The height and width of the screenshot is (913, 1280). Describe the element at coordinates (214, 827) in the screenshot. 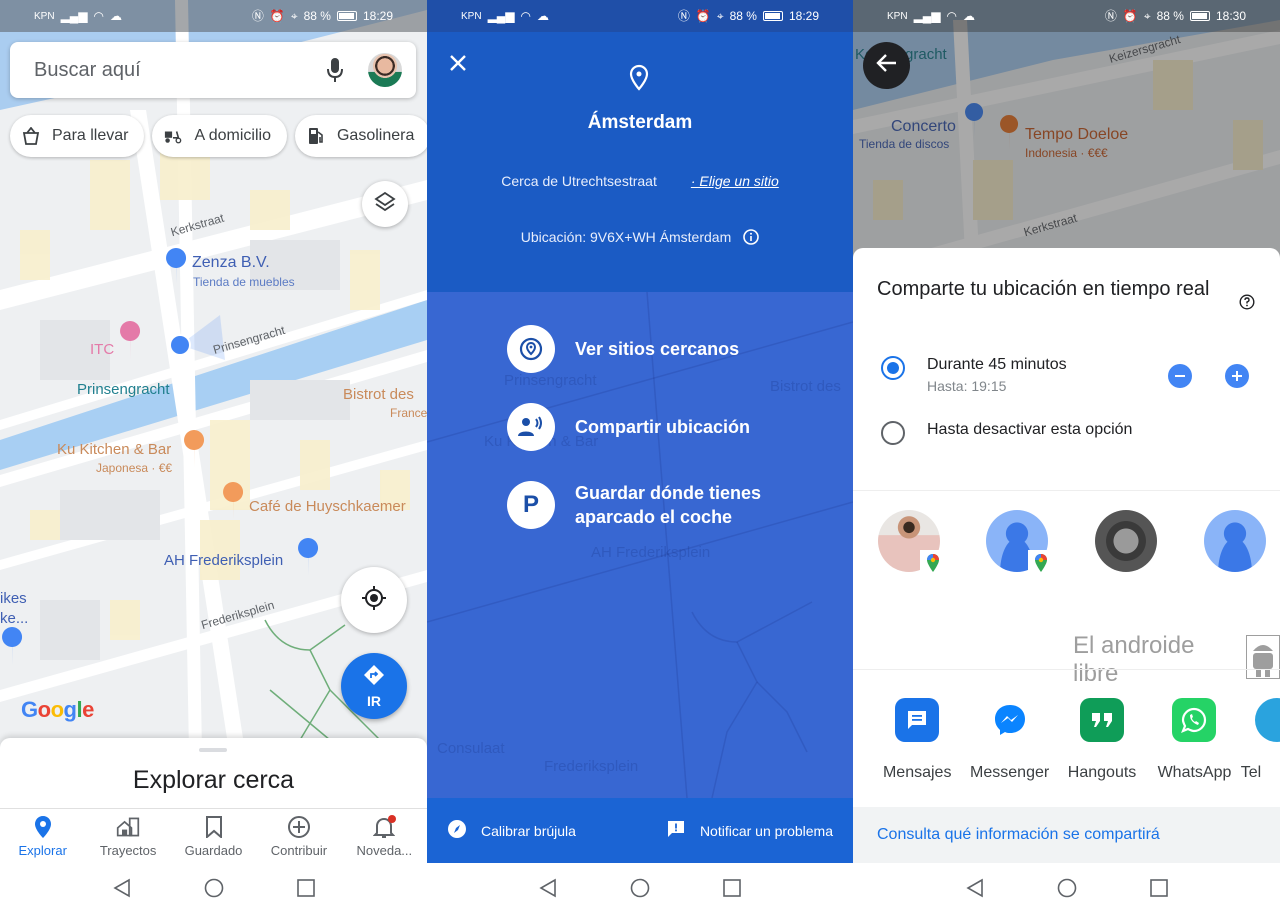

I see `bookmark-icon` at that location.